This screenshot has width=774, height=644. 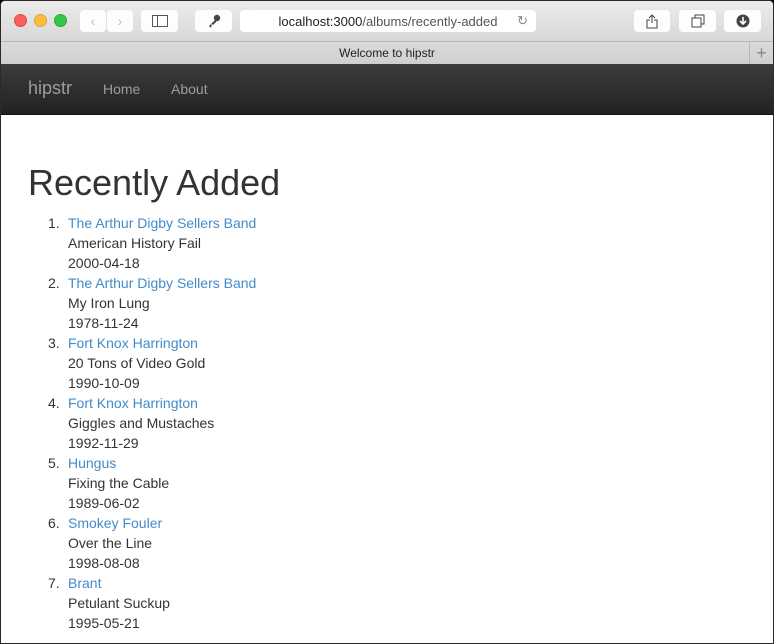 I want to click on release-date: 1998-08-08, so click(x=104, y=563).